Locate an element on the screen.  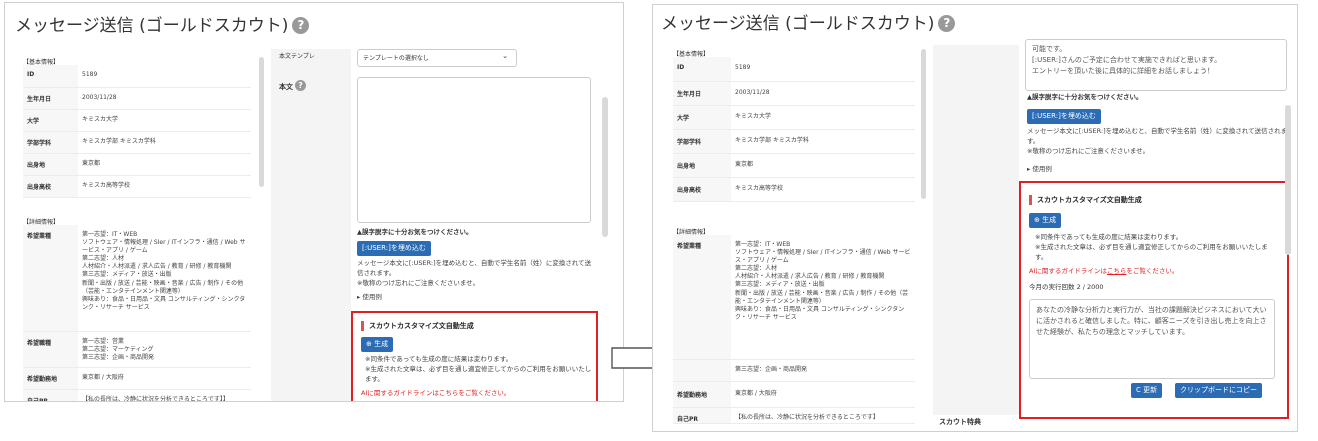
ai-guideline-link: AIに関するガイドラインはこちらをご覧ください。 is located at coordinates (435, 394).